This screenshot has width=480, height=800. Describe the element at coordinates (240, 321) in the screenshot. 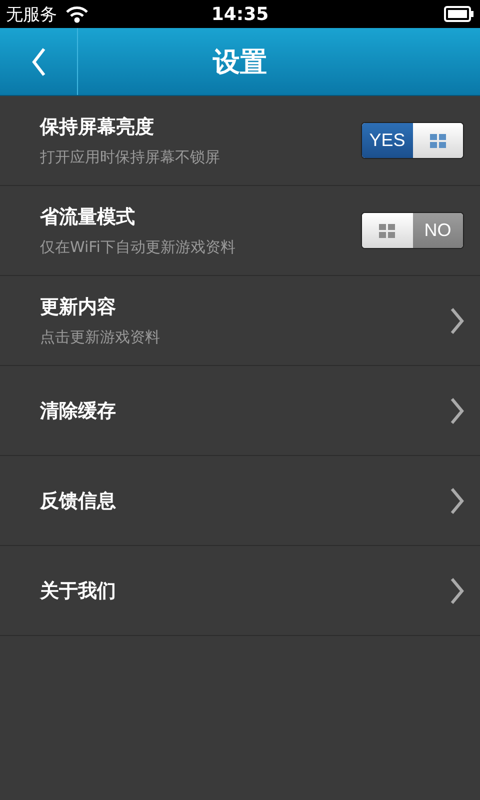

I see `settings-row: 更新内容 点击更新游戏资料` at that location.